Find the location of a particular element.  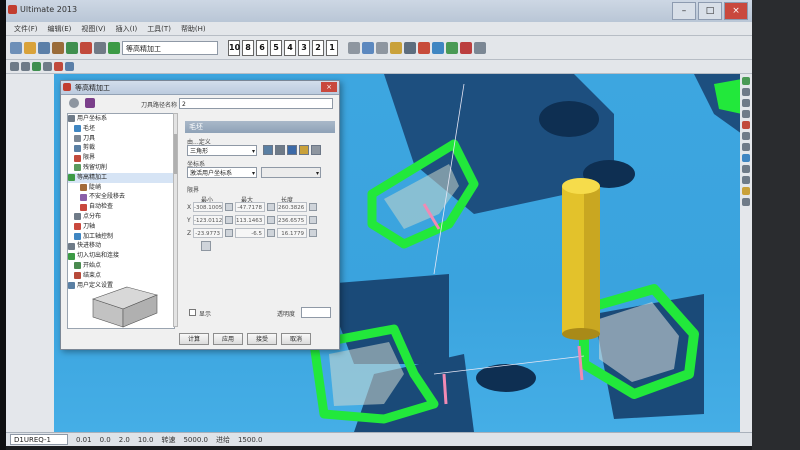

layer-icon is located at coordinates (14, 66).